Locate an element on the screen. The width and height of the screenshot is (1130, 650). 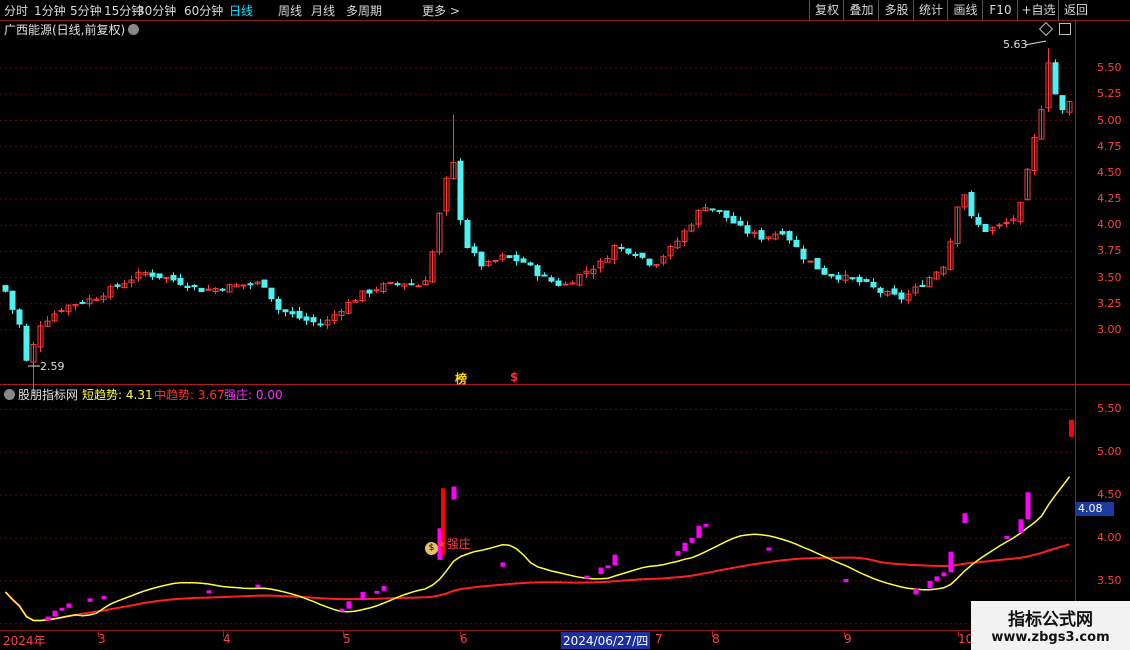
indicator-tick-label: 5.50 is located at coordinates (1109, 409).